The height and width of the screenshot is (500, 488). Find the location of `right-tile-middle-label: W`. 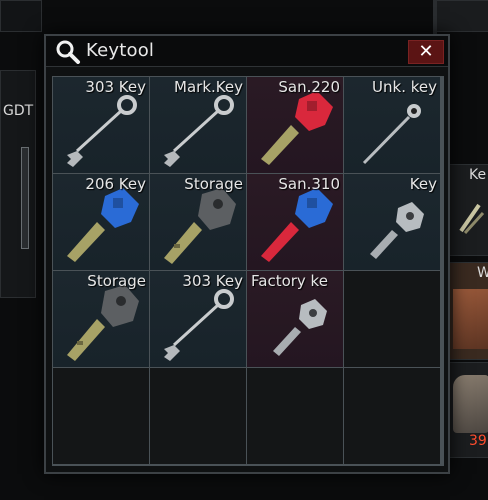

right-tile-middle-label: W is located at coordinates (482, 273).